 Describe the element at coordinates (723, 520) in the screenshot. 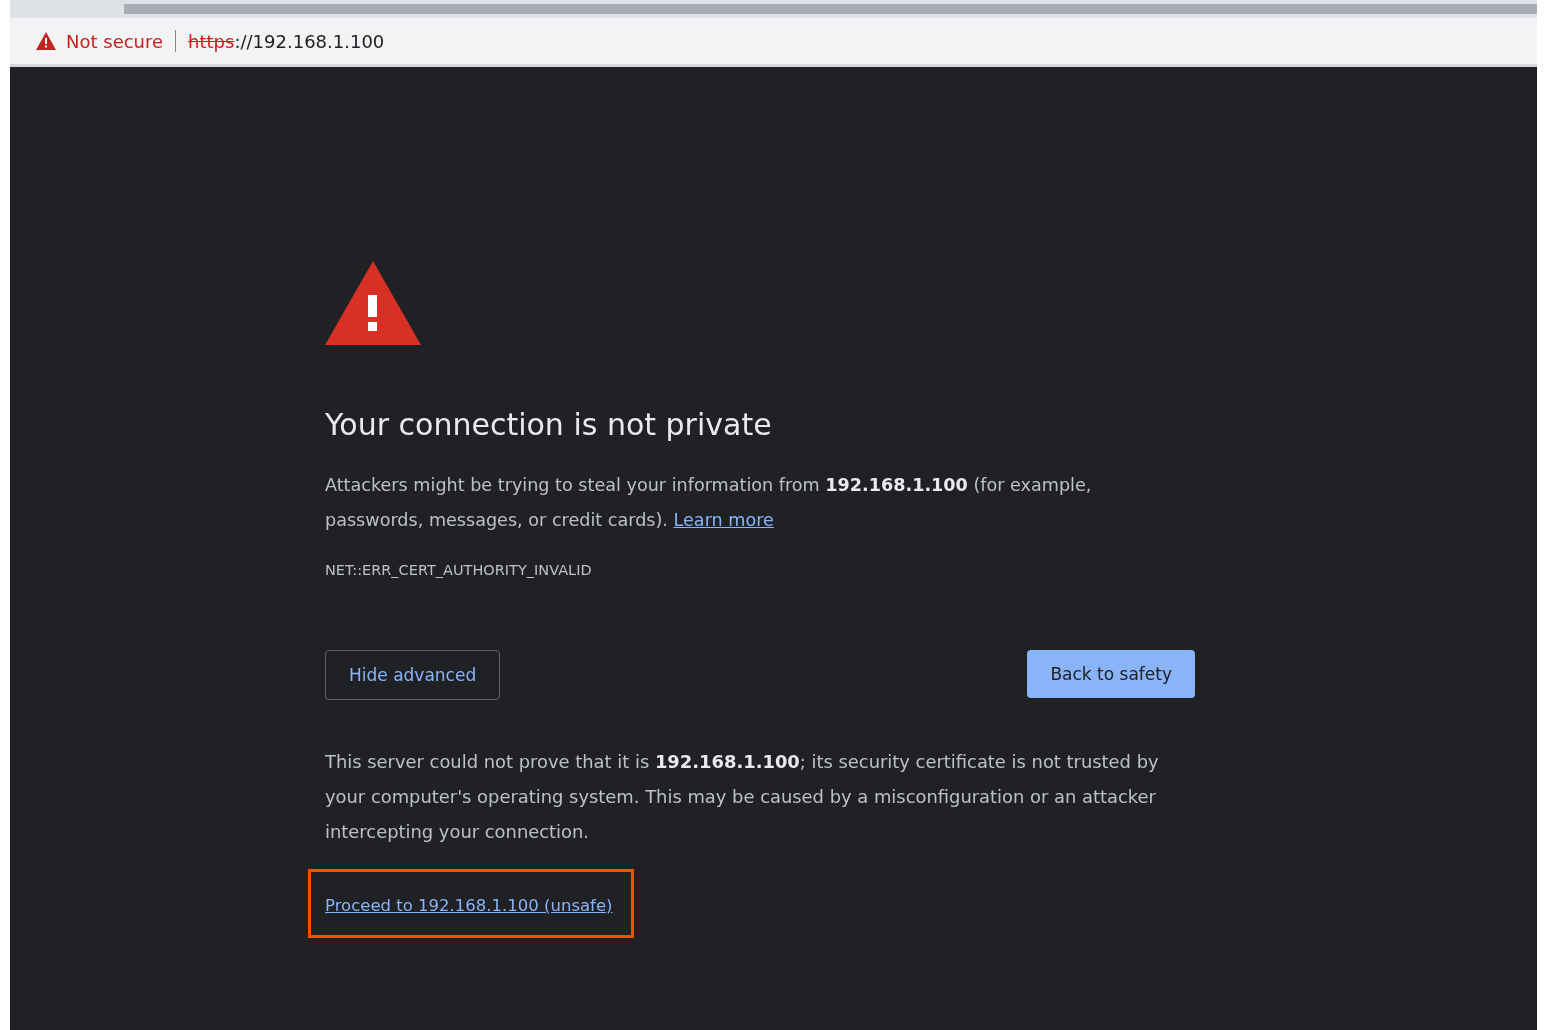

I see `learn-more-link: Learn more` at that location.